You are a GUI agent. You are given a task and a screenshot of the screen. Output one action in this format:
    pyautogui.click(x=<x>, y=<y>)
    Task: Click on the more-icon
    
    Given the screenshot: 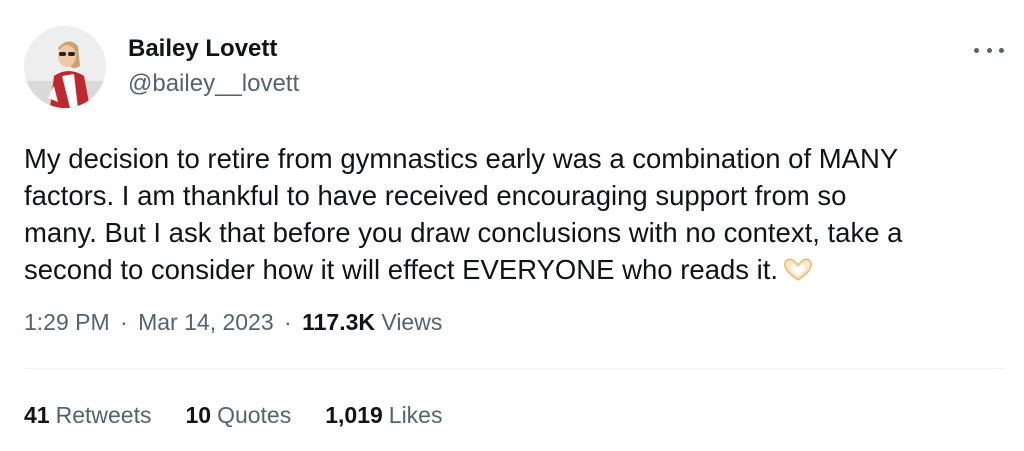 What is the action you would take?
    pyautogui.click(x=989, y=50)
    